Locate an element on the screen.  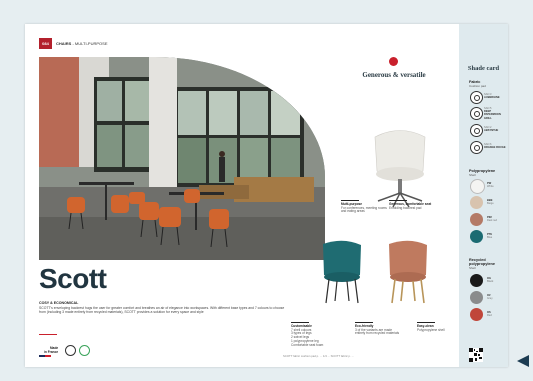
scott-logo-icon is located at coordinates (393, 61).